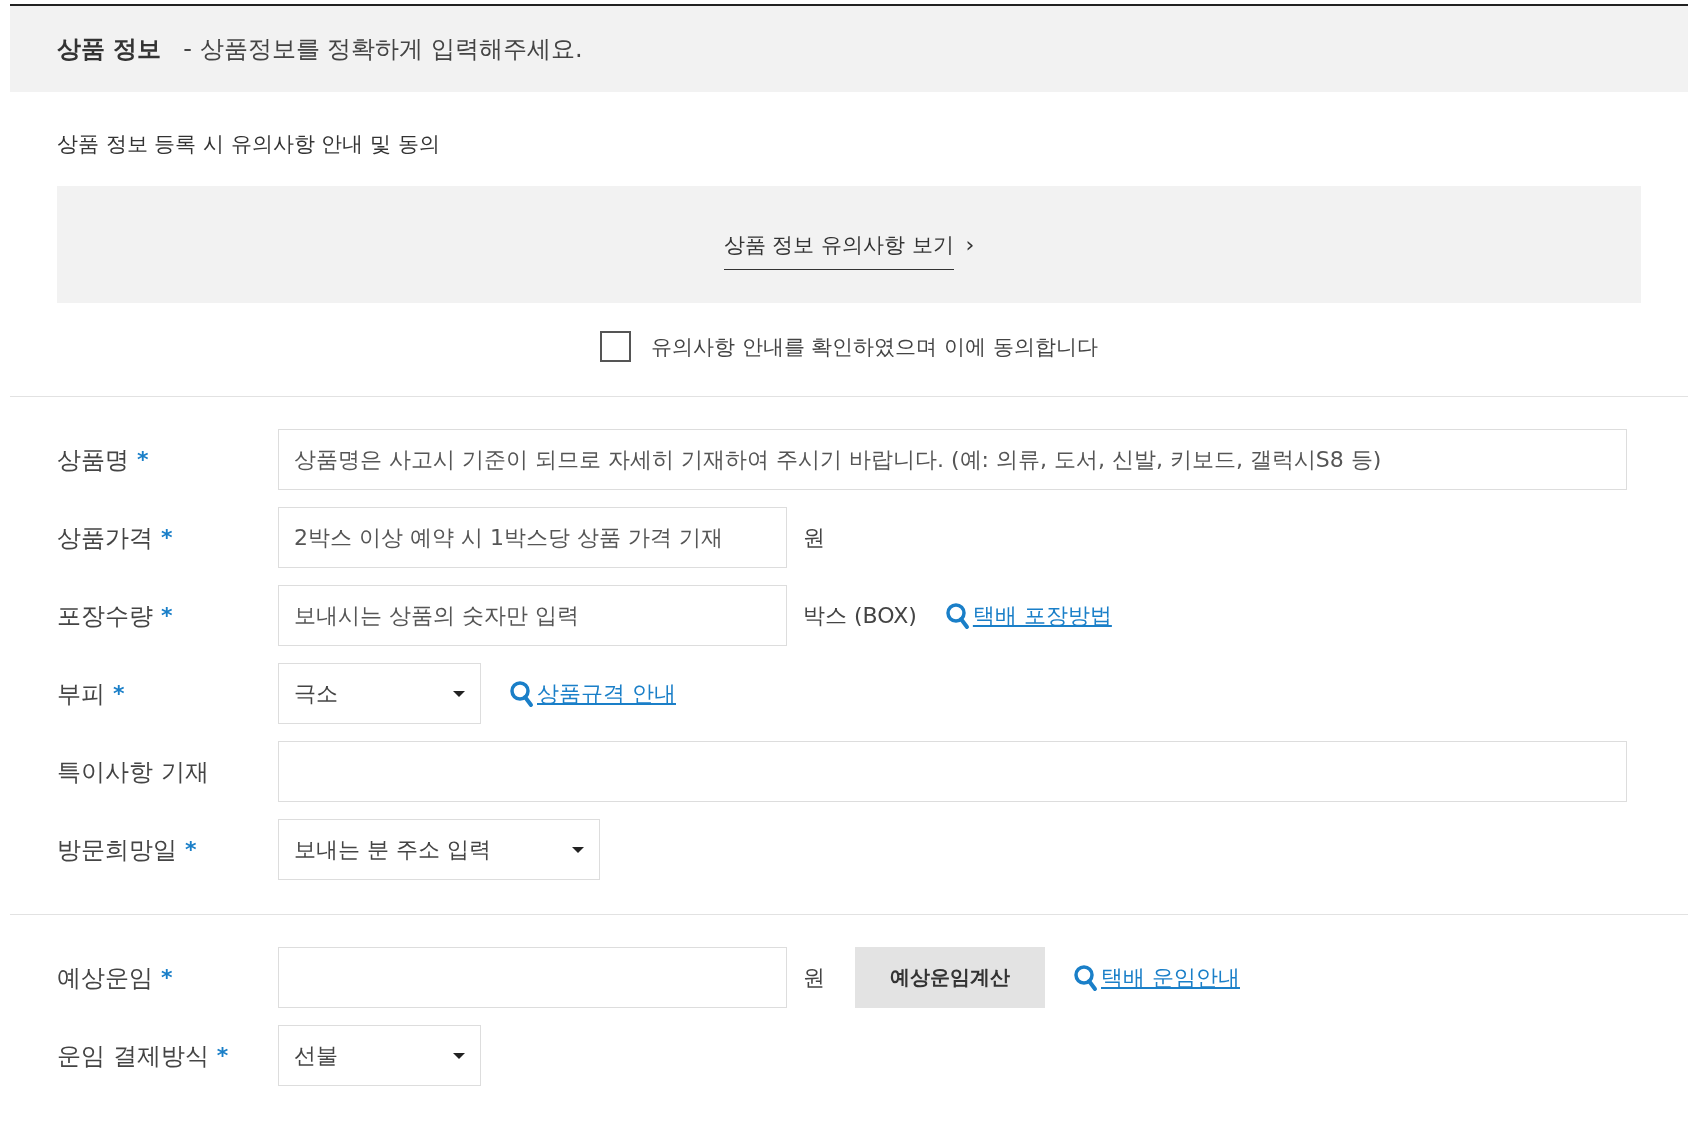 This screenshot has height=1125, width=1702. What do you see at coordinates (532, 537) in the screenshot?
I see `input-field: 2박스 이상 예약 시 1박스당 상품 가격 기재` at bounding box center [532, 537].